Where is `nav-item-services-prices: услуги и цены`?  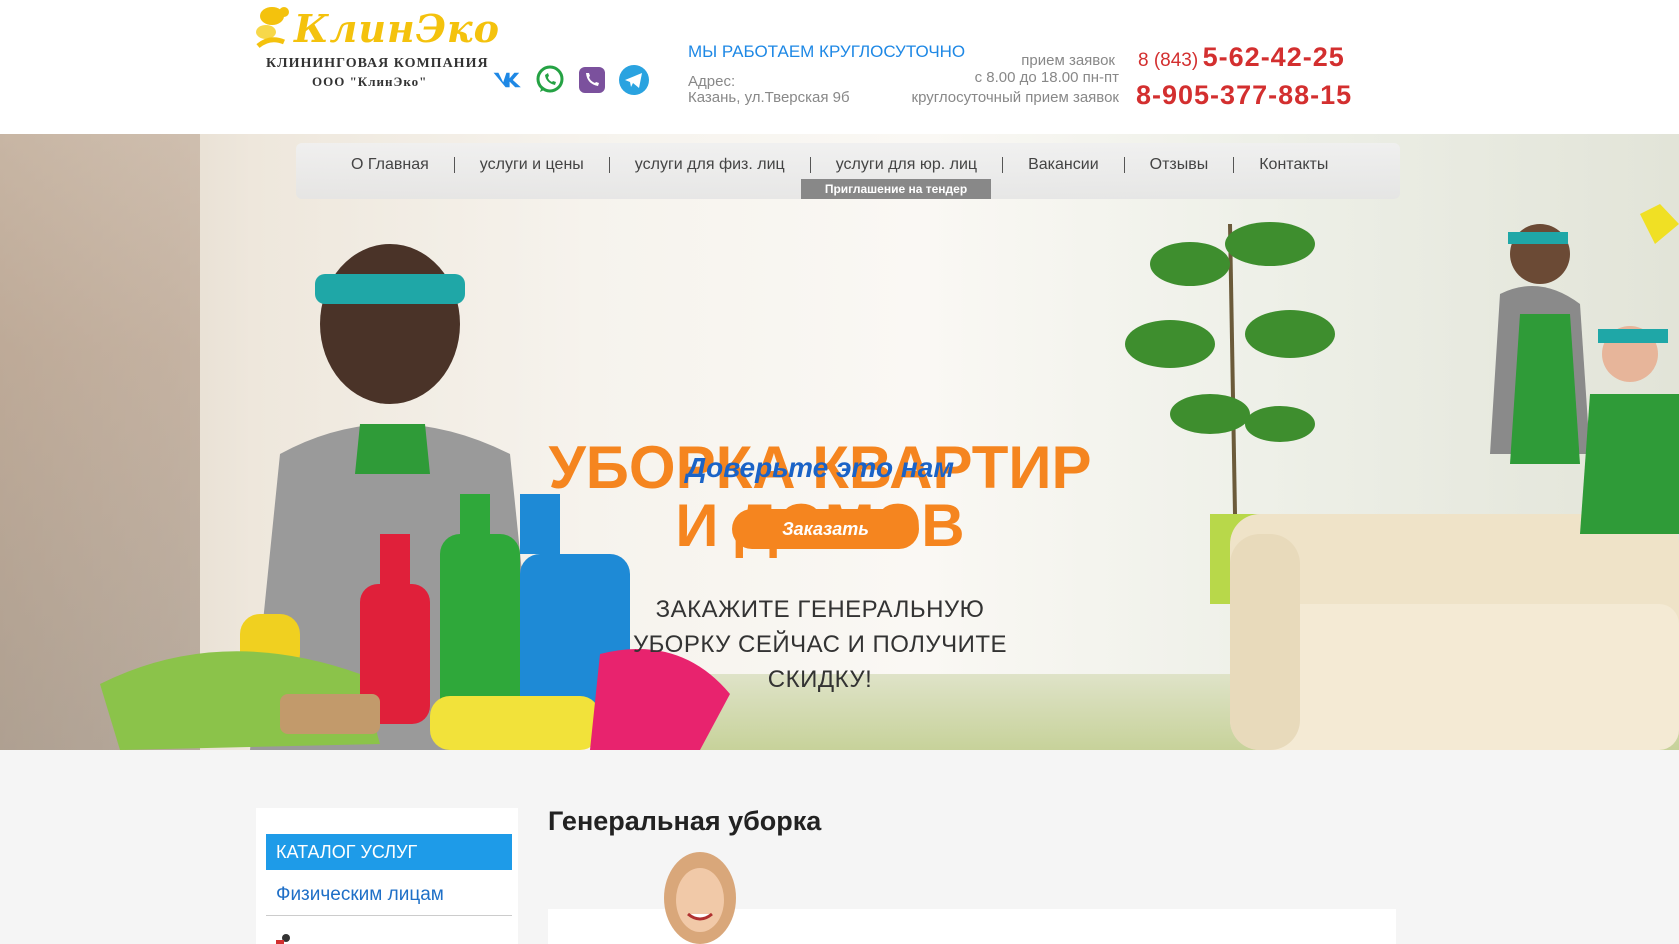 nav-item-services-prices: услуги и цены is located at coordinates (532, 165).